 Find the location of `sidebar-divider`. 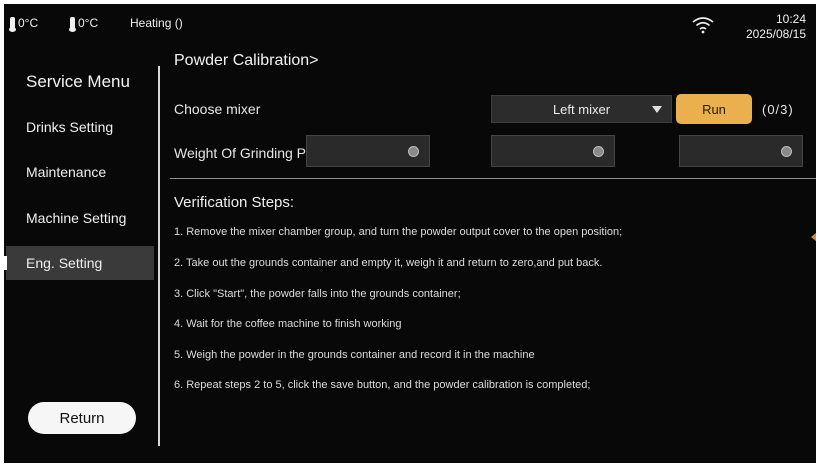

sidebar-divider is located at coordinates (159, 256).